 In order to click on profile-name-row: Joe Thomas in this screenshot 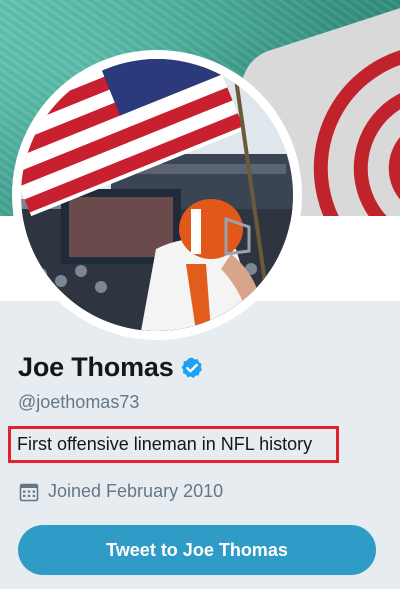, I will do `click(111, 367)`.